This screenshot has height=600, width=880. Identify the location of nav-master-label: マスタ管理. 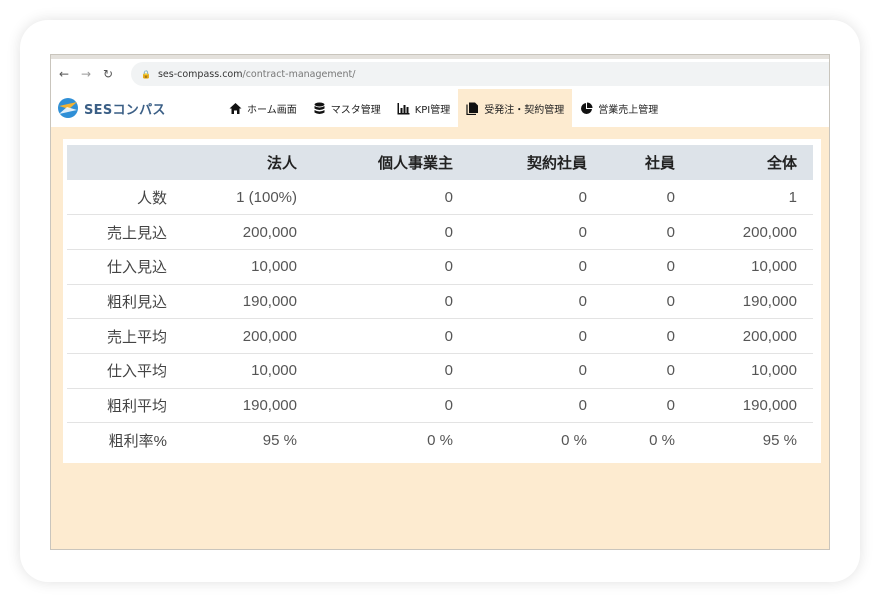
(355, 110).